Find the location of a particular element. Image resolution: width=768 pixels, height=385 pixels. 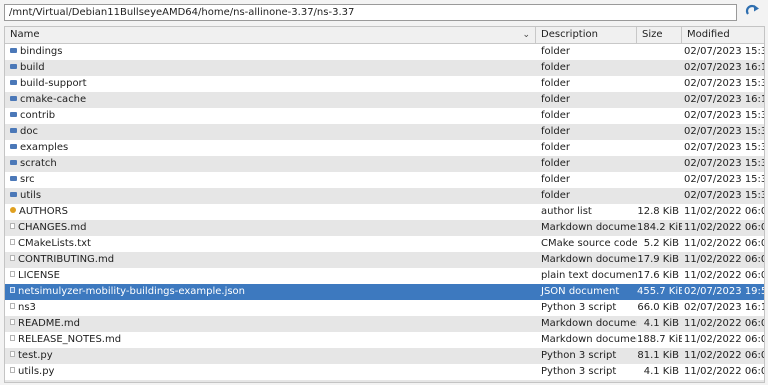

file-name-cell: CONTRIBUTING.md is located at coordinates (270, 260).